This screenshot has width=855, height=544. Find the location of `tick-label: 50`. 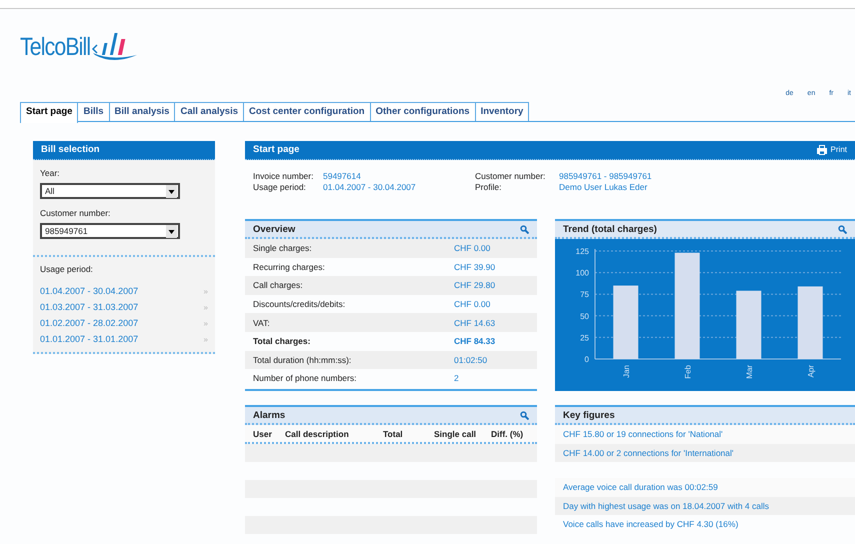

tick-label: 50 is located at coordinates (584, 316).